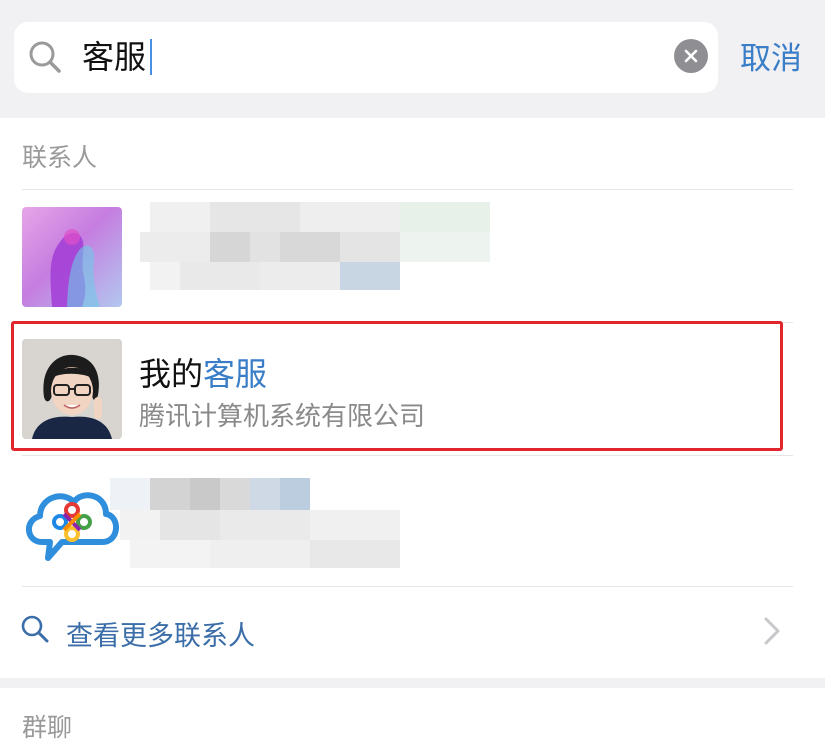 The width and height of the screenshot is (825, 756). What do you see at coordinates (772, 631) in the screenshot?
I see `chevron-right-icon` at bounding box center [772, 631].